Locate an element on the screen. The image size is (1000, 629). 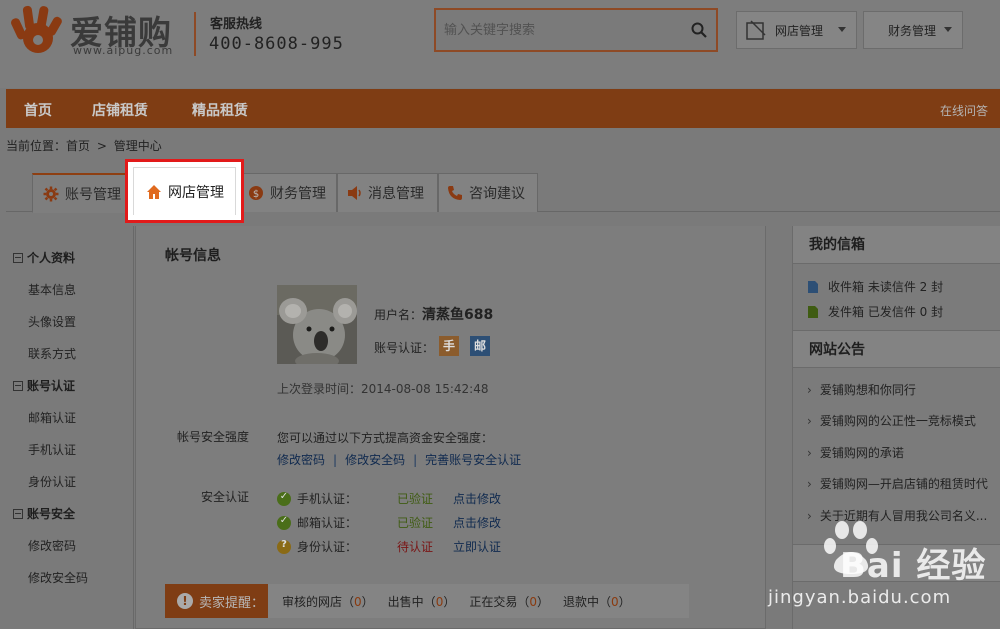
tab-label: 财务管理 is located at coordinates (298, 194).